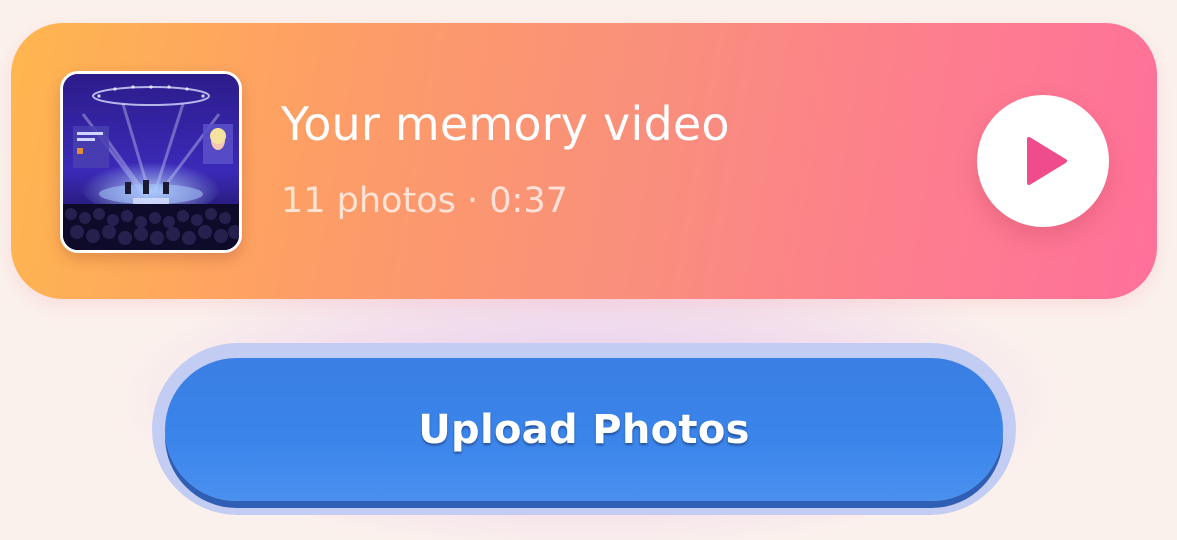 The width and height of the screenshot is (1177, 540). I want to click on upload-photos-label: Upload Photos, so click(584, 429).